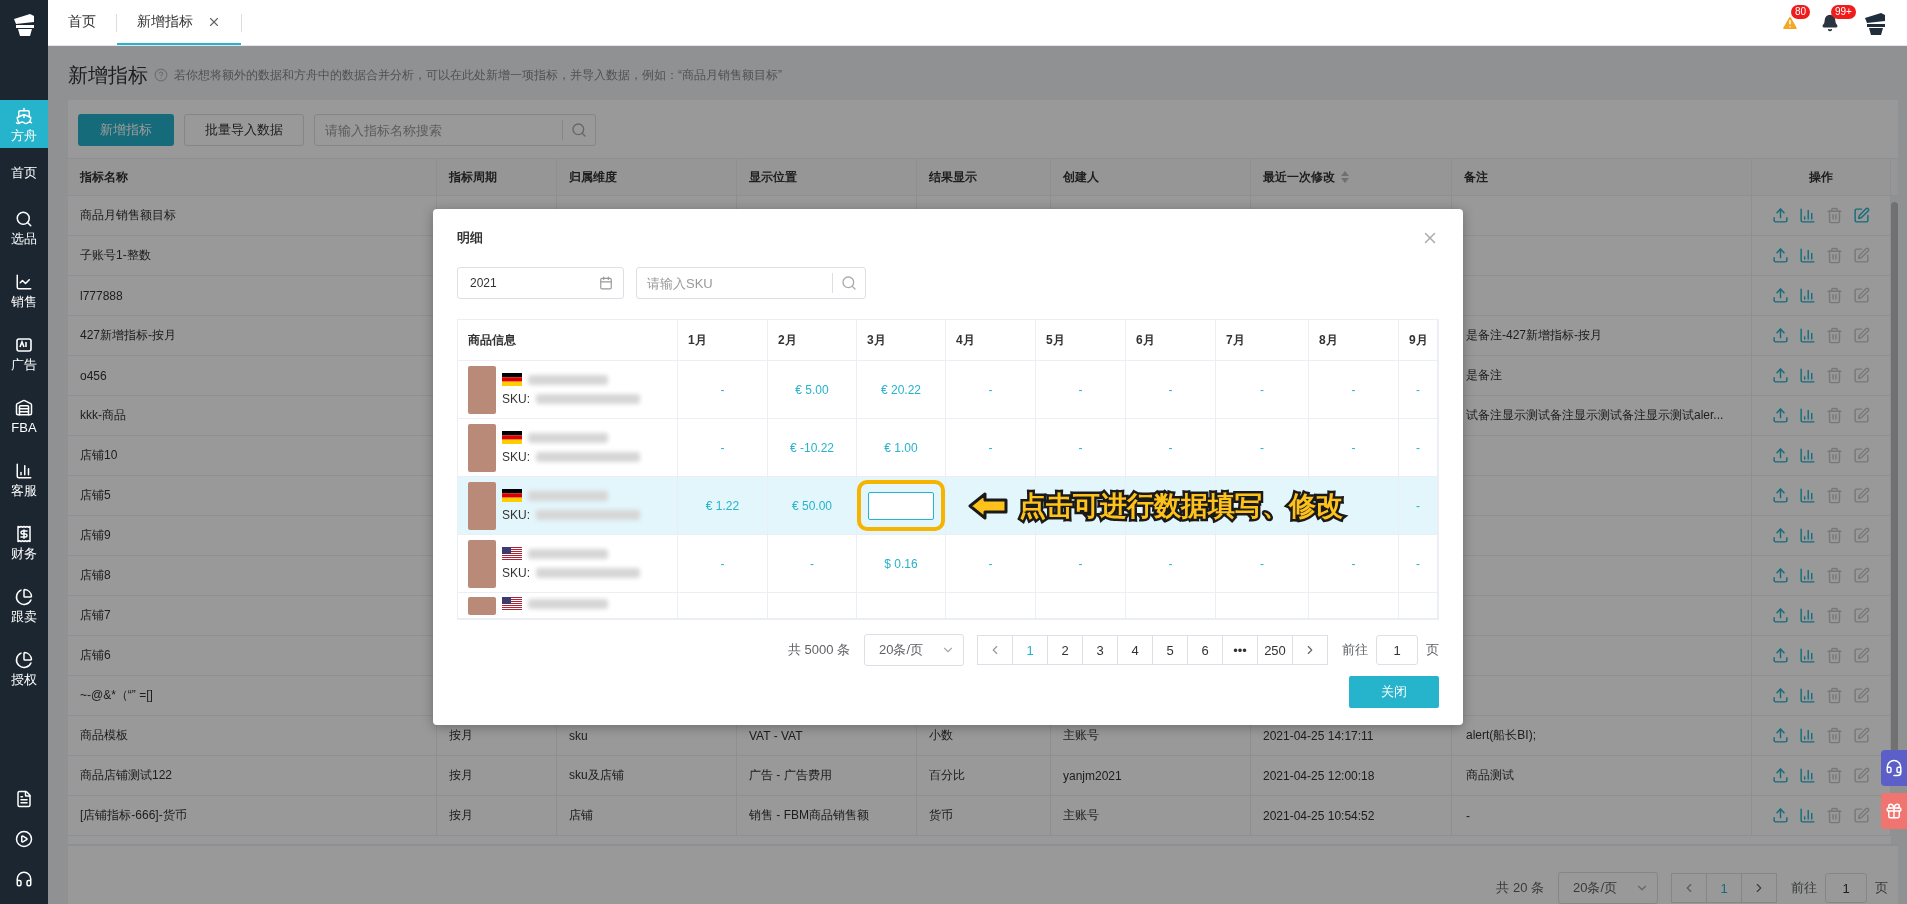 This screenshot has height=904, width=1907. What do you see at coordinates (1894, 811) in the screenshot?
I see `gift-button` at bounding box center [1894, 811].